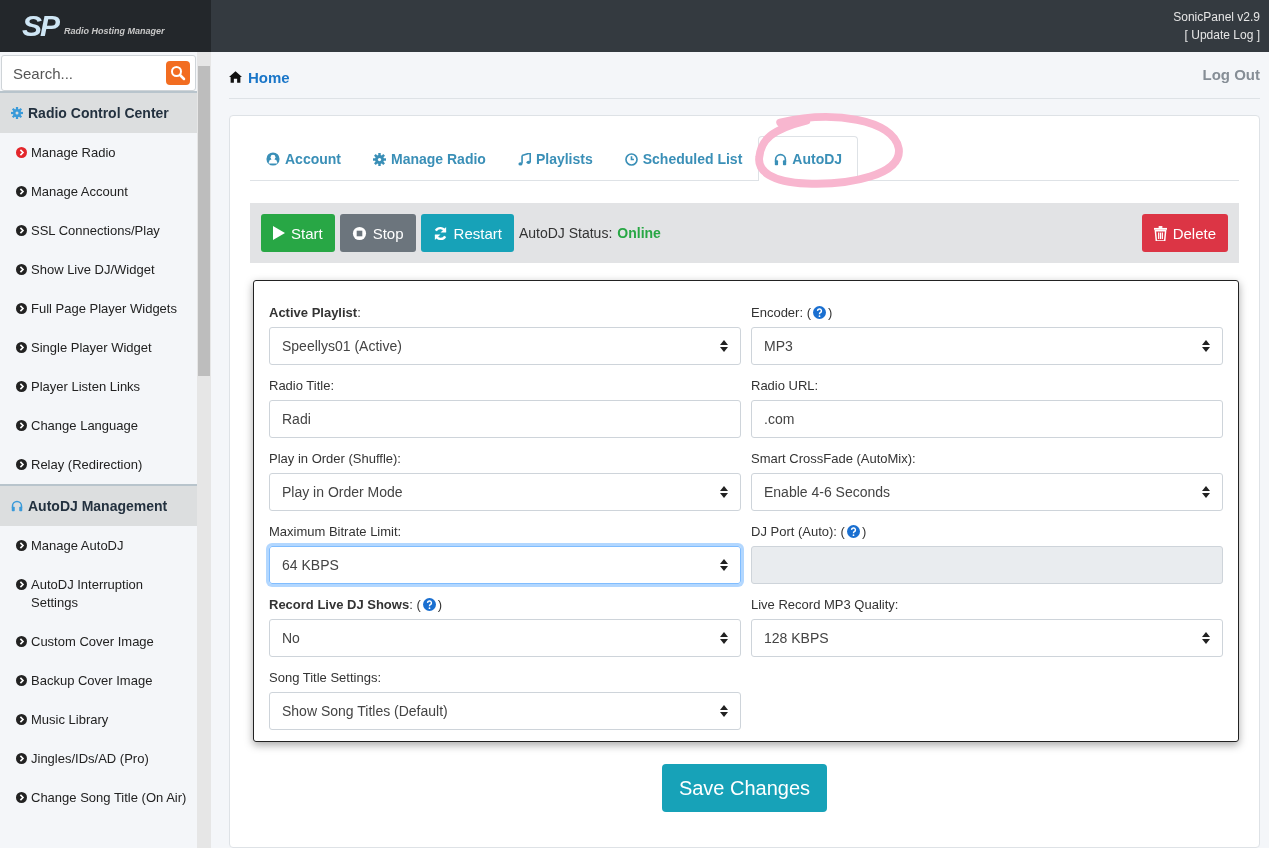 Image resolution: width=1269 pixels, height=848 pixels. I want to click on section-title: Radio Control Center, so click(98, 113).